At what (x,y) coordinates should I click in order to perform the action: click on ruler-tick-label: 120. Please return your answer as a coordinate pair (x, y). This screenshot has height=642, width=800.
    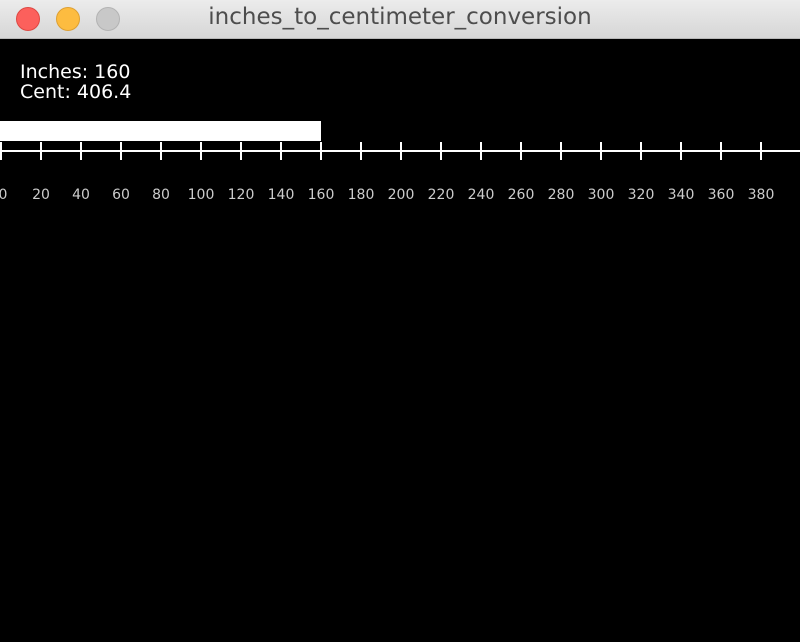
    Looking at the image, I should click on (241, 195).